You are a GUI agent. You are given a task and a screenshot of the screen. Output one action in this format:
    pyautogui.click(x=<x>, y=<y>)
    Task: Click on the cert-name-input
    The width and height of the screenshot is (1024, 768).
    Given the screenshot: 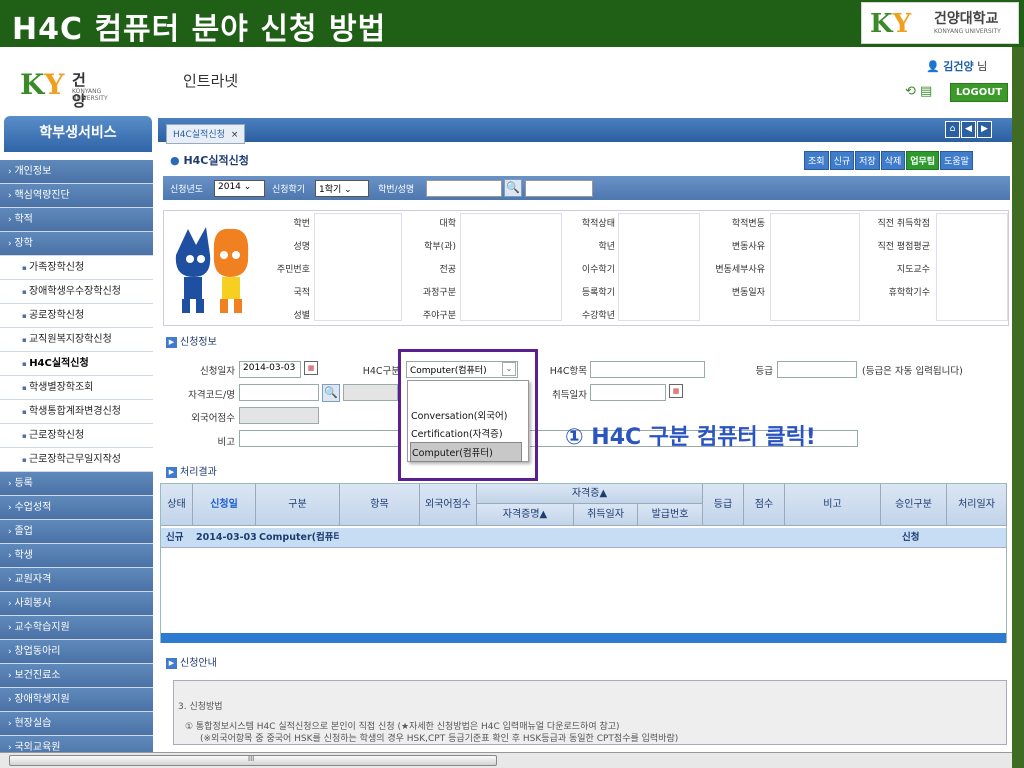 What is the action you would take?
    pyautogui.click(x=370, y=392)
    